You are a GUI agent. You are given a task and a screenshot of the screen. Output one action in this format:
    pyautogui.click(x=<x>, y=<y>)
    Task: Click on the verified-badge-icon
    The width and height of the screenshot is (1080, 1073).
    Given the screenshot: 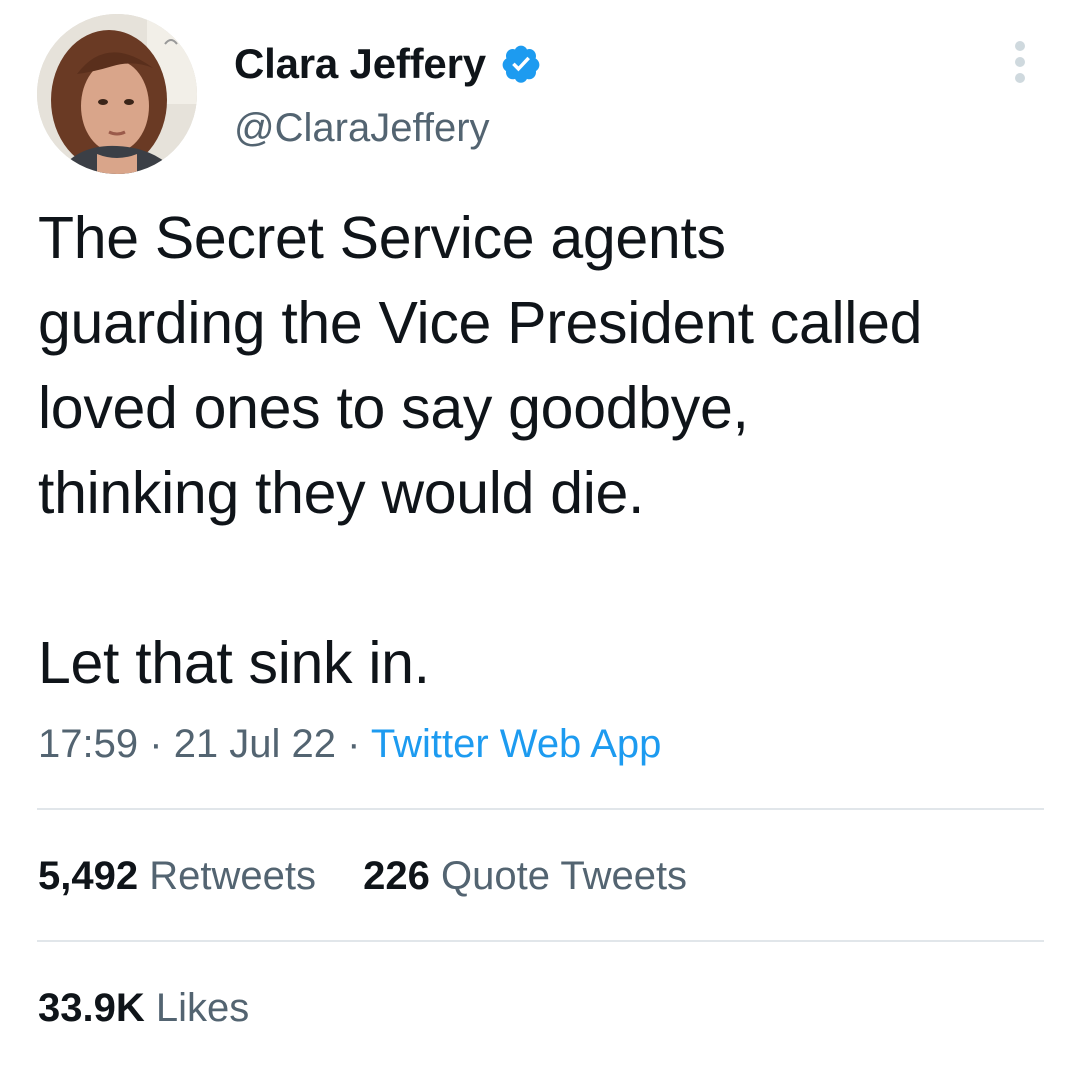 What is the action you would take?
    pyautogui.click(x=521, y=64)
    